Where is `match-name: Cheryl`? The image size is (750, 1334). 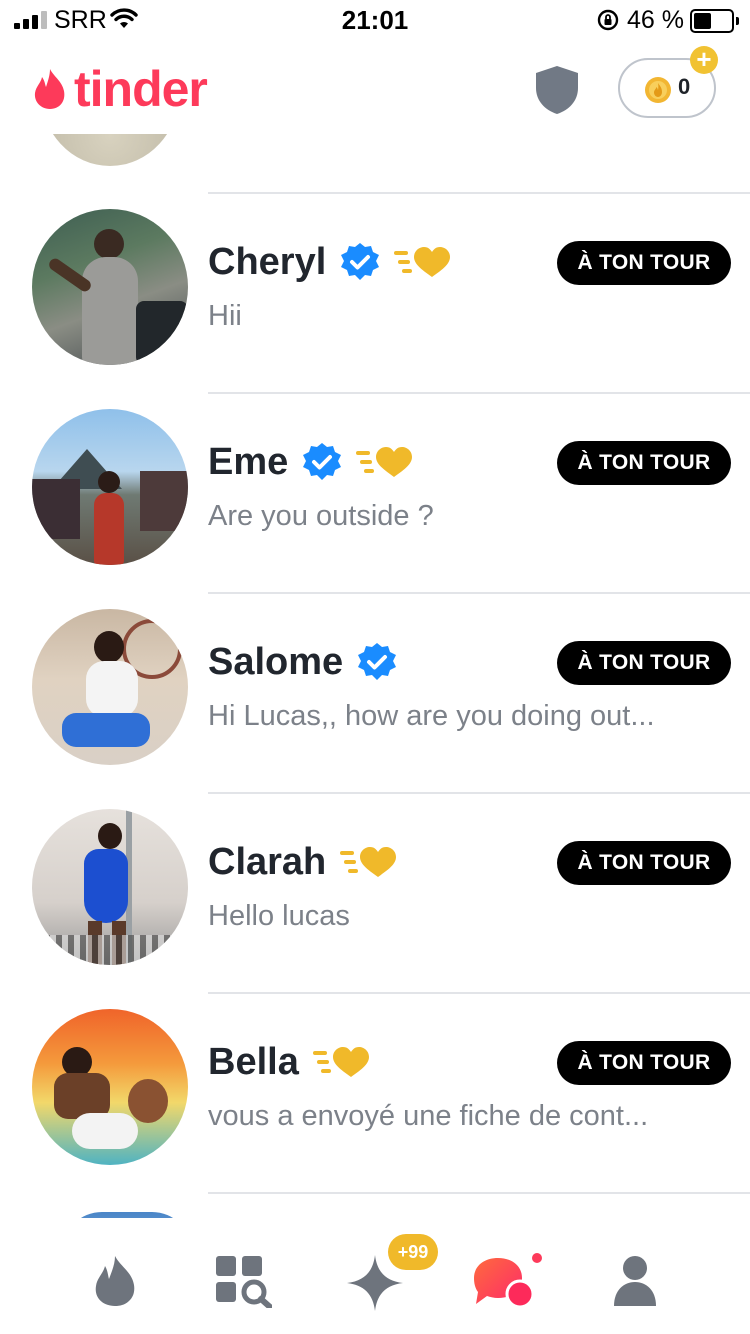
match-name: Cheryl is located at coordinates (267, 262).